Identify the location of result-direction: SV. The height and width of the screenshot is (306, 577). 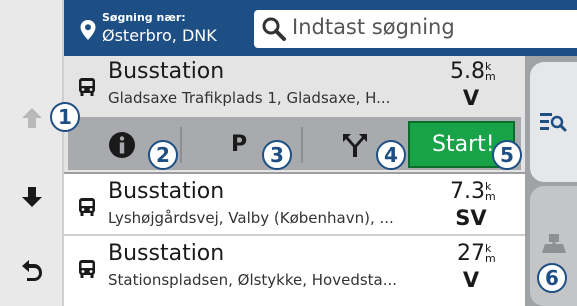
(471, 218).